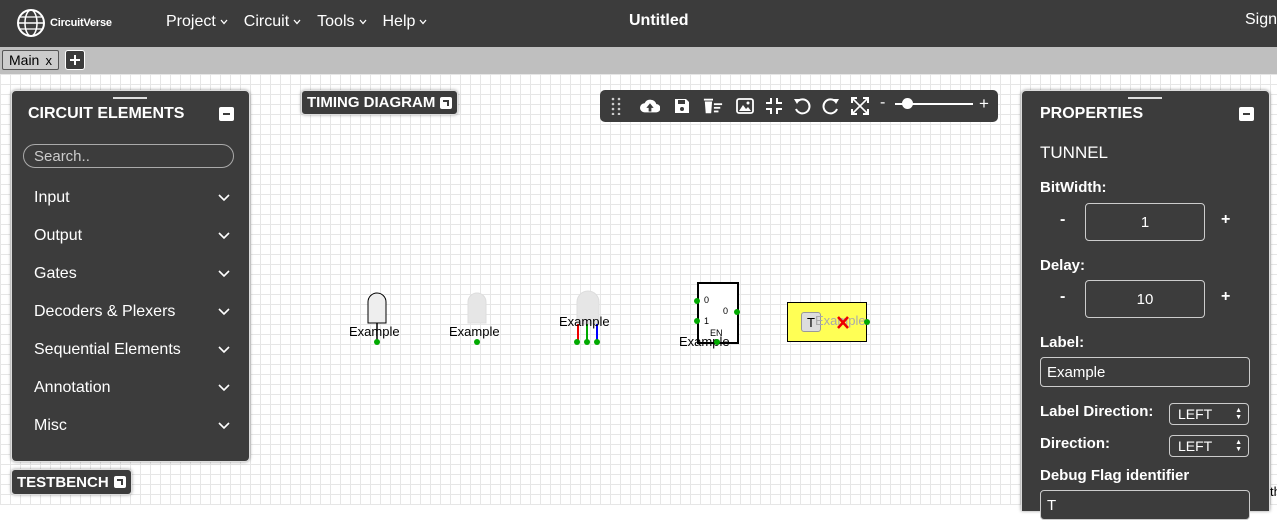  I want to click on category-gates: Gates, so click(132, 274).